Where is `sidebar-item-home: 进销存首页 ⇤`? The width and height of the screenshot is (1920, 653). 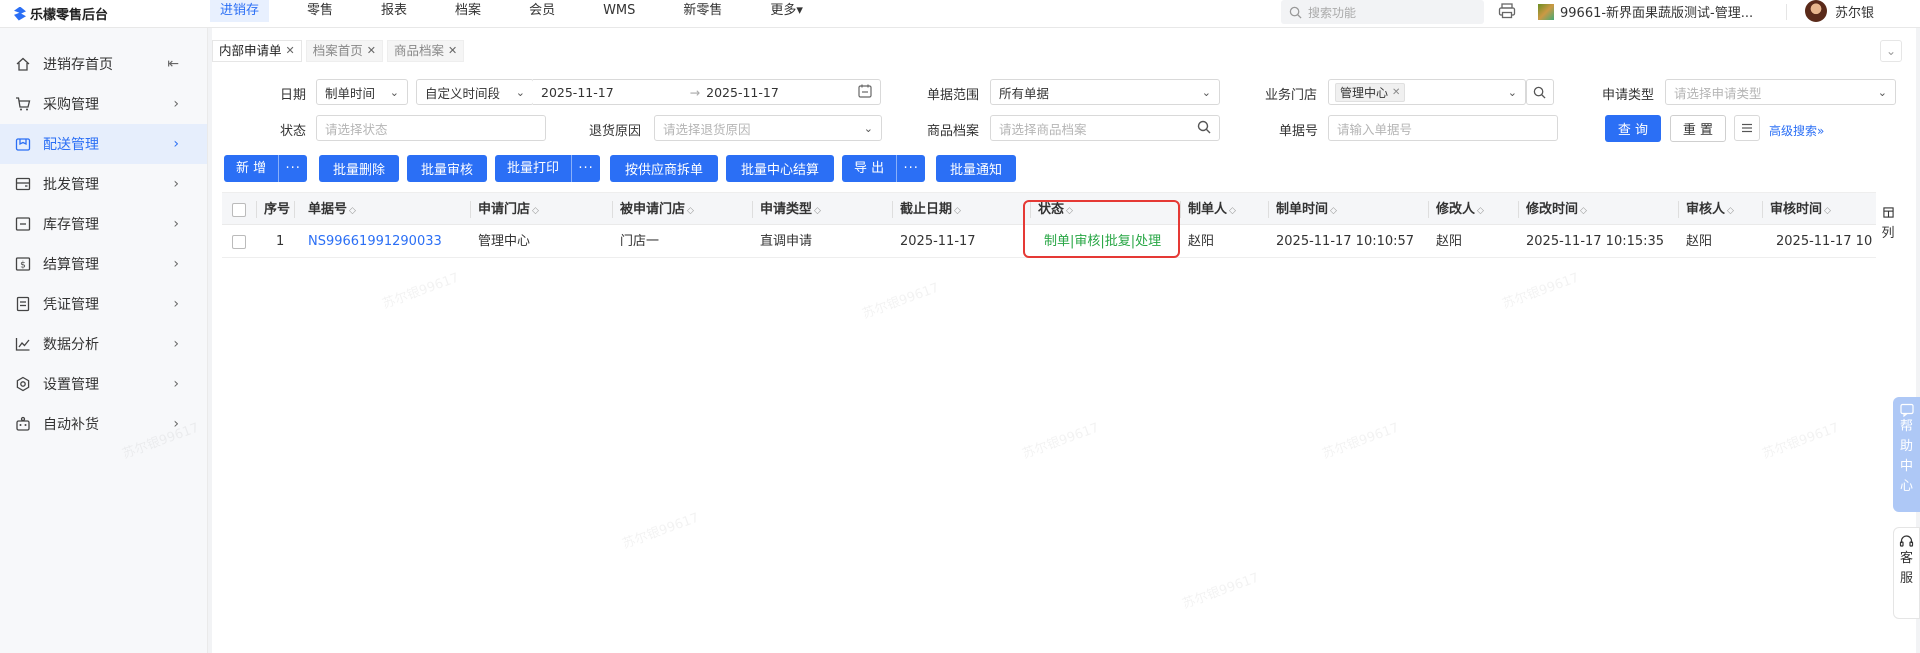
sidebar-item-home: 进销存首页 ⇤ is located at coordinates (103, 64).